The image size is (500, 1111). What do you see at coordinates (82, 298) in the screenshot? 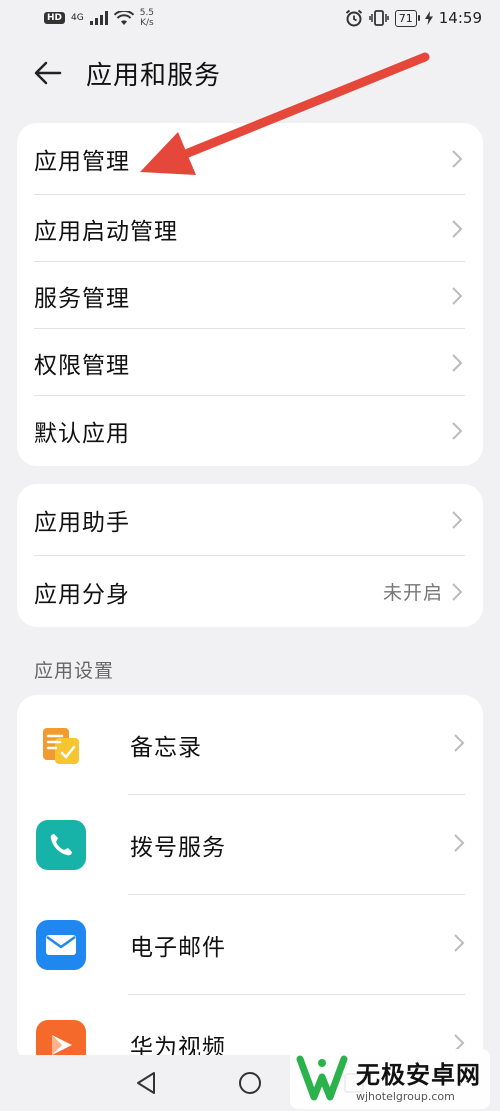
I see `row-label: 服务管理` at bounding box center [82, 298].